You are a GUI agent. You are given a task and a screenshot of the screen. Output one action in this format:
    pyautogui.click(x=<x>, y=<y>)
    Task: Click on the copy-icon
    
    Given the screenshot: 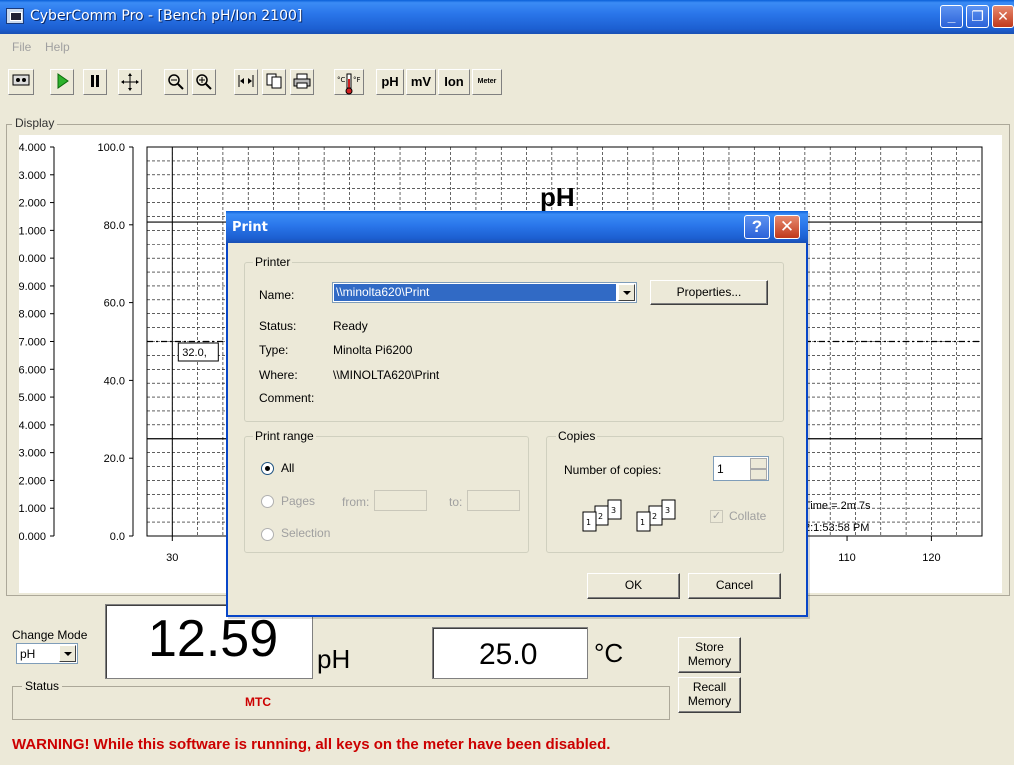 What is the action you would take?
    pyautogui.click(x=274, y=82)
    